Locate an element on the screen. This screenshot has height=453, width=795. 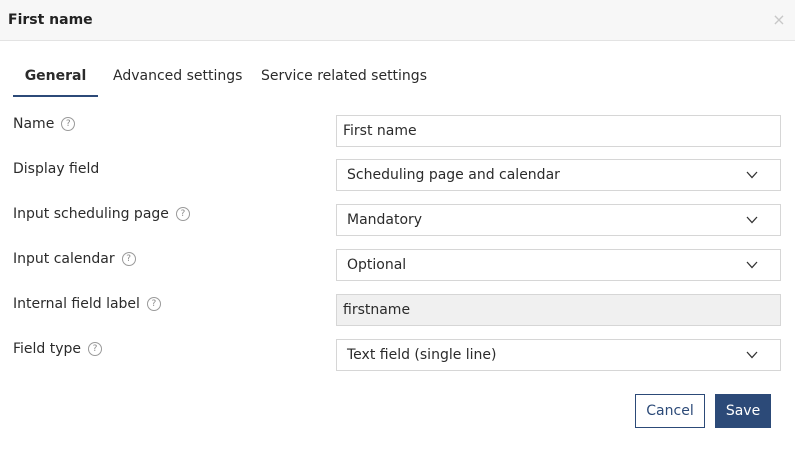
input-scheduling-page-select: Mandatory is located at coordinates (558, 220).